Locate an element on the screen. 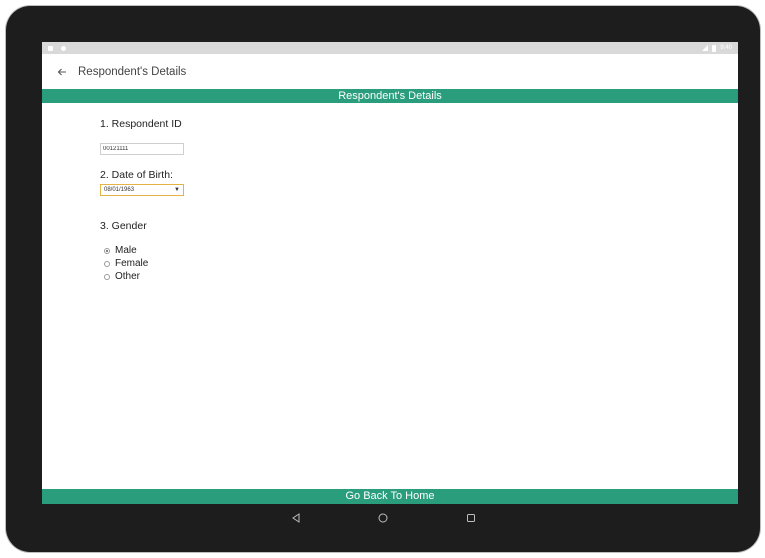 The height and width of the screenshot is (558, 765). radio-checked-icon is located at coordinates (107, 250).